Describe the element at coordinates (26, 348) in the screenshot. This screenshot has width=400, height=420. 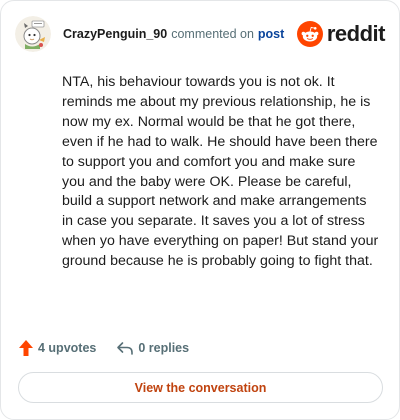
I see `upvote-arrow-icon` at that location.